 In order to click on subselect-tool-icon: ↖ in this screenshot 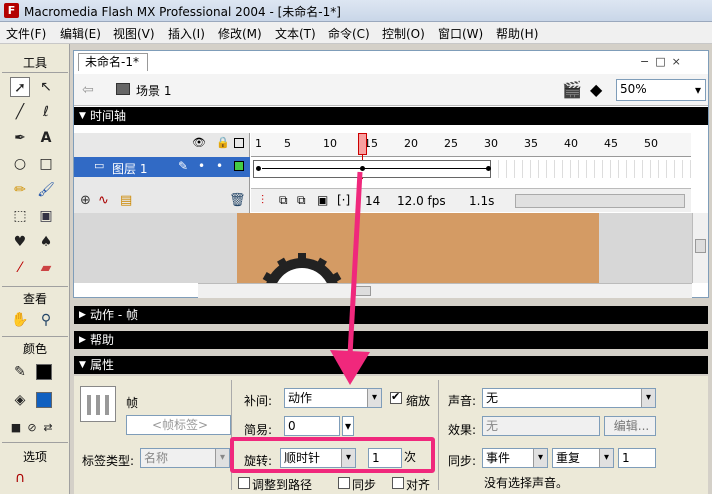, I will do `click(46, 87)`.